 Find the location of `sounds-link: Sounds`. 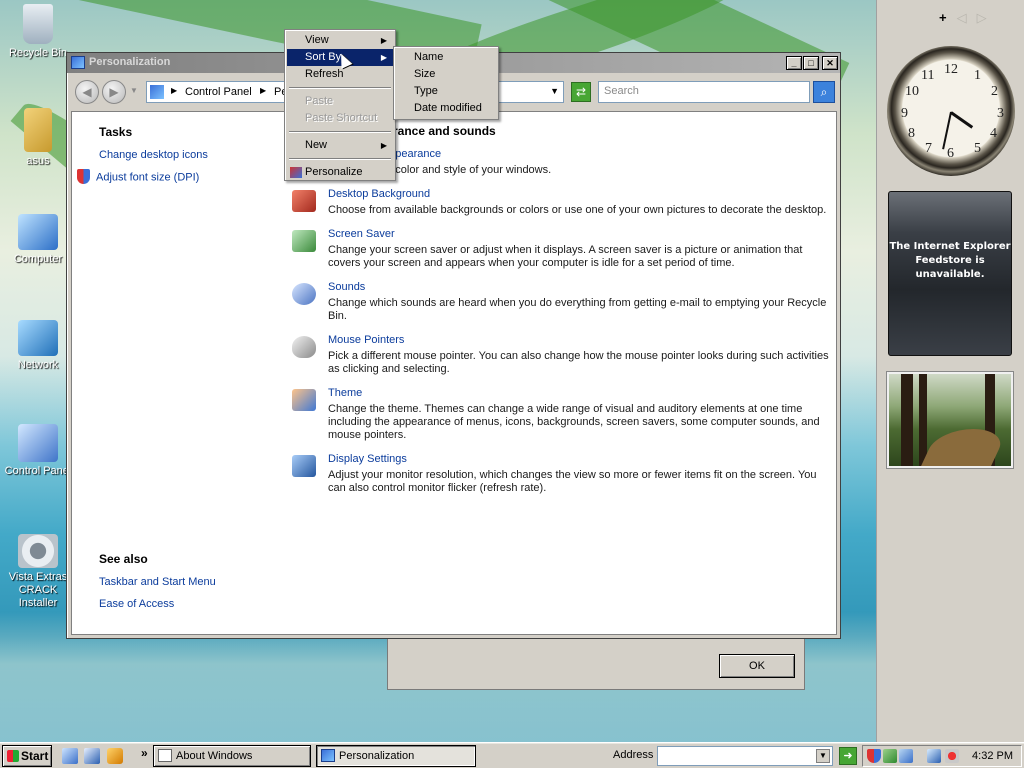

sounds-link: Sounds is located at coordinates (580, 287).